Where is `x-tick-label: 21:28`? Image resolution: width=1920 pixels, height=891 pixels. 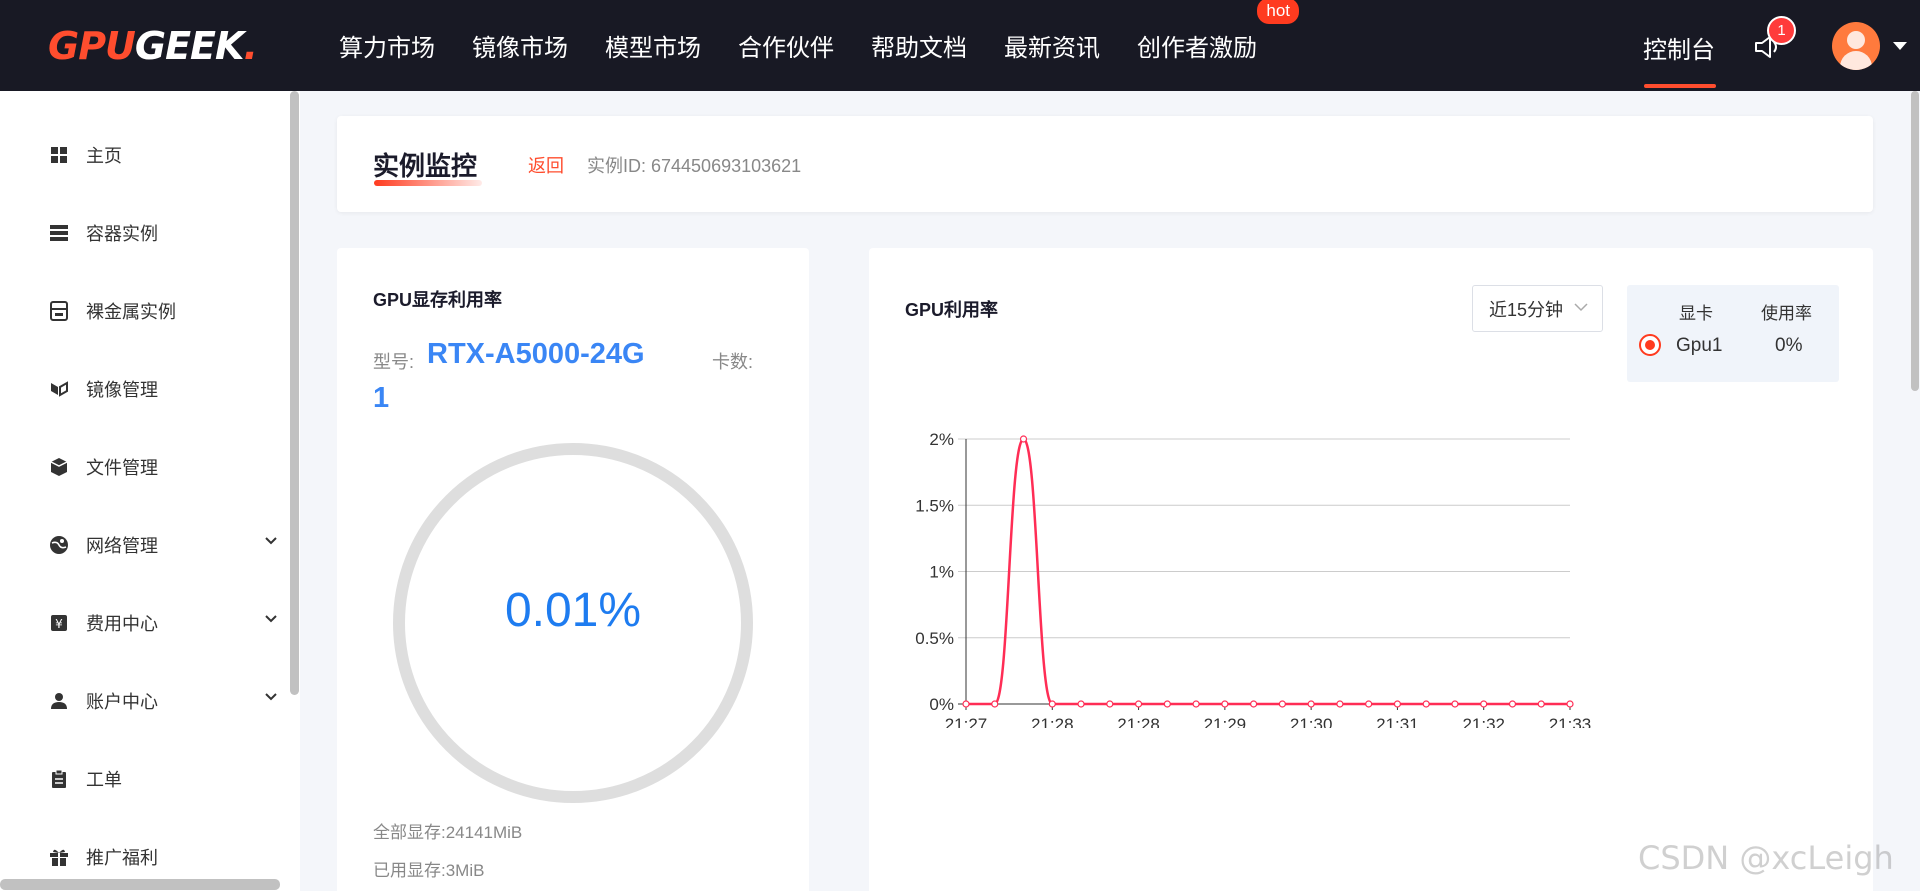
x-tick-label: 21:28 is located at coordinates (1138, 721).